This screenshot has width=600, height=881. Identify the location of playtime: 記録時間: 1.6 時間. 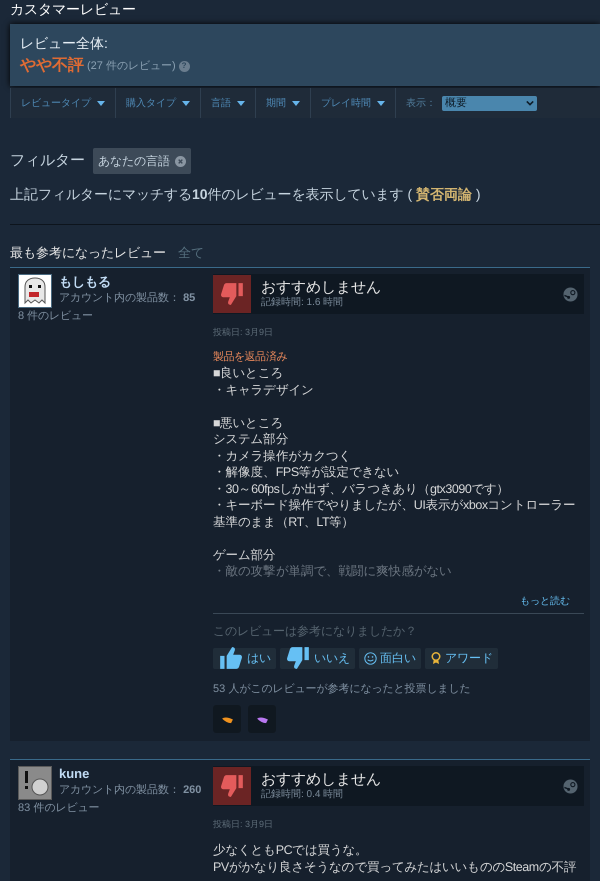
(302, 303).